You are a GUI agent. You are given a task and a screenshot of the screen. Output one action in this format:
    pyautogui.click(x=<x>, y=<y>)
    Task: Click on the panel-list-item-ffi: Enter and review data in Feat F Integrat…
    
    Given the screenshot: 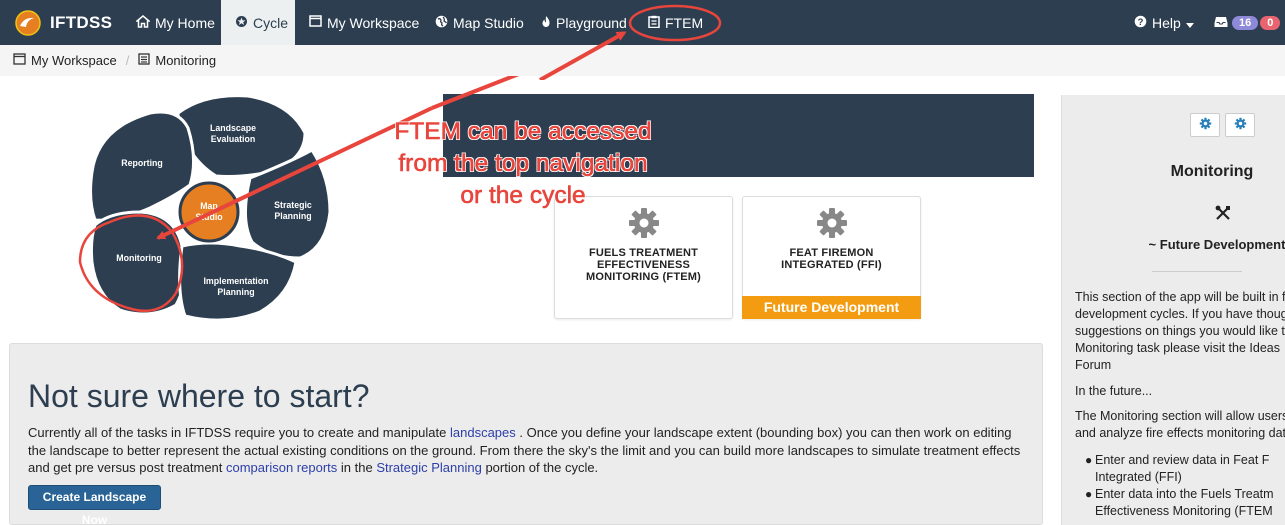 What is the action you would take?
    pyautogui.click(x=1182, y=469)
    